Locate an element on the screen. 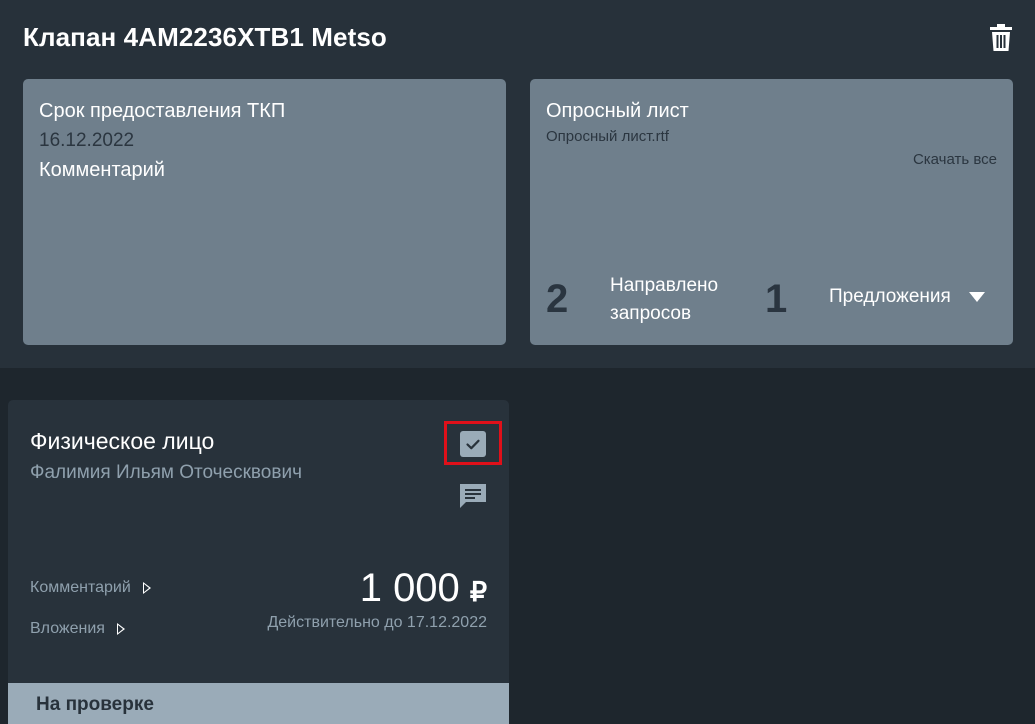  sent-requests-count: 2 is located at coordinates (557, 299).